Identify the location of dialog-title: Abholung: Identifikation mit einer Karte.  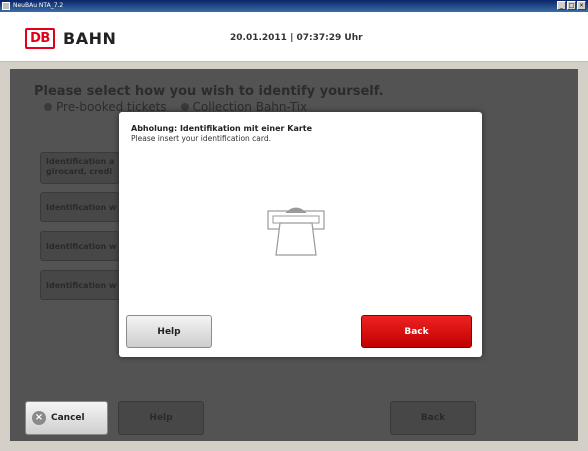
(222, 128).